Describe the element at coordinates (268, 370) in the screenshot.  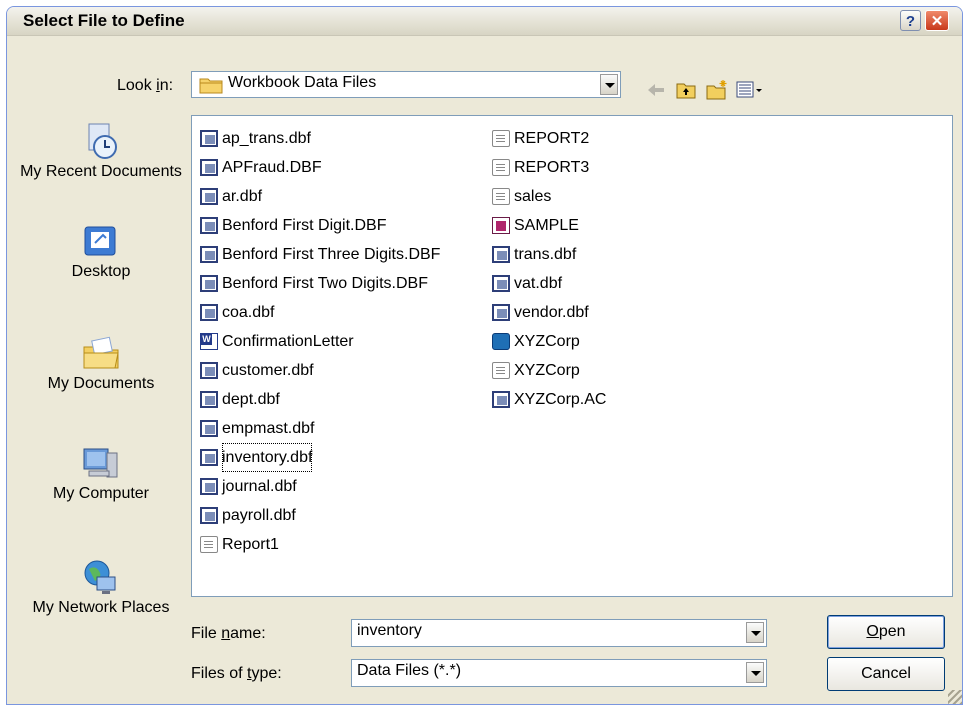
I see `file-item-name: customer.dbf` at that location.